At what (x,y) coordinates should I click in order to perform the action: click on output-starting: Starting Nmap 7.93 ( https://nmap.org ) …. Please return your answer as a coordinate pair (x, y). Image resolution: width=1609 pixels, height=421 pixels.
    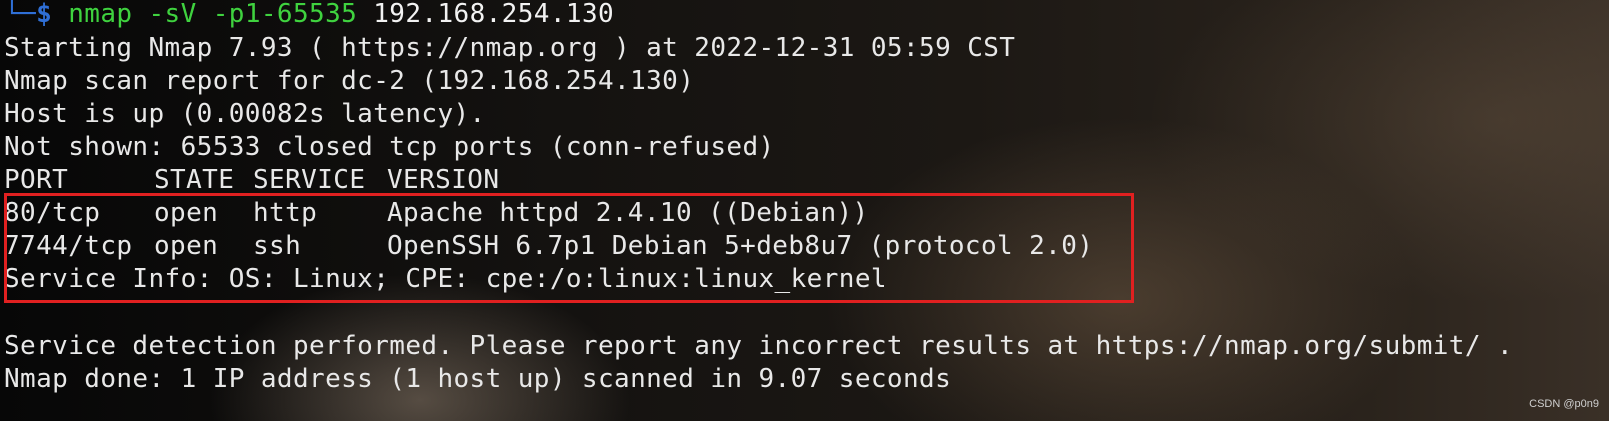
    Looking at the image, I should click on (510, 48).